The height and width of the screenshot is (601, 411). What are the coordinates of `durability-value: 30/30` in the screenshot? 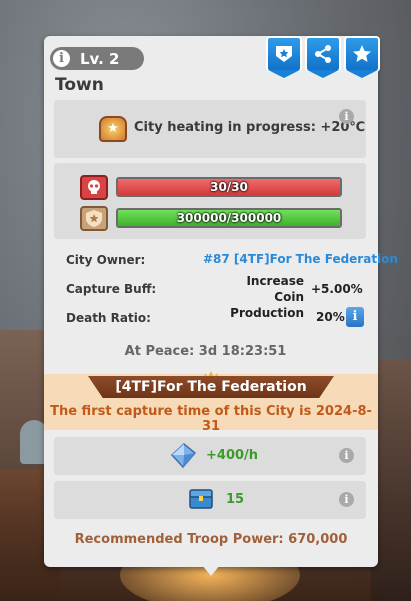 It's located at (229, 187).